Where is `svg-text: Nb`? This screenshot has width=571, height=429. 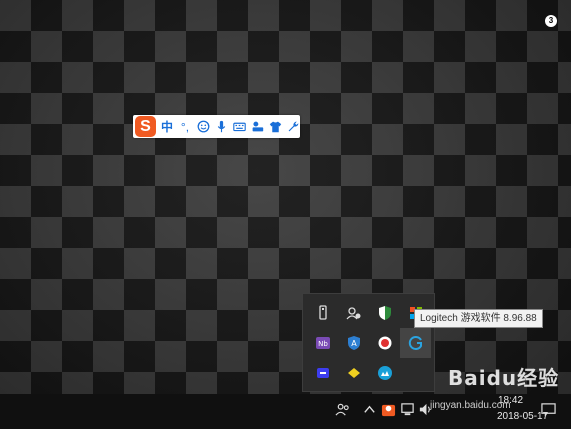 svg-text: Nb is located at coordinates (323, 344).